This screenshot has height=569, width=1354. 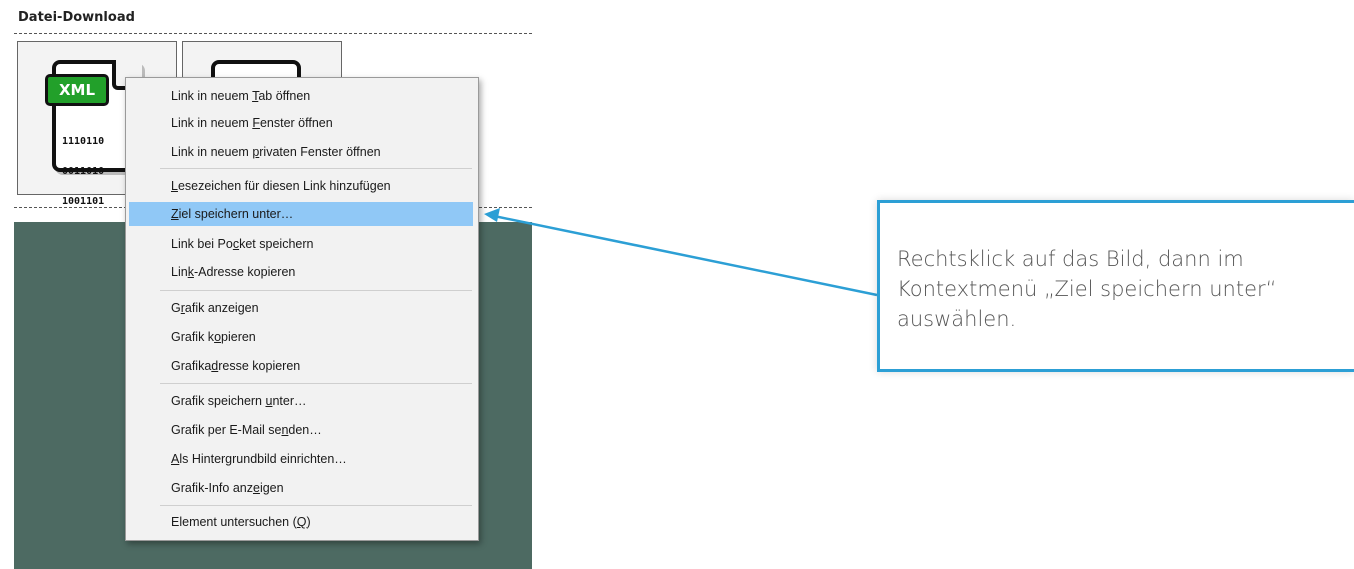 I want to click on arrow-head-icon, so click(x=492, y=215).